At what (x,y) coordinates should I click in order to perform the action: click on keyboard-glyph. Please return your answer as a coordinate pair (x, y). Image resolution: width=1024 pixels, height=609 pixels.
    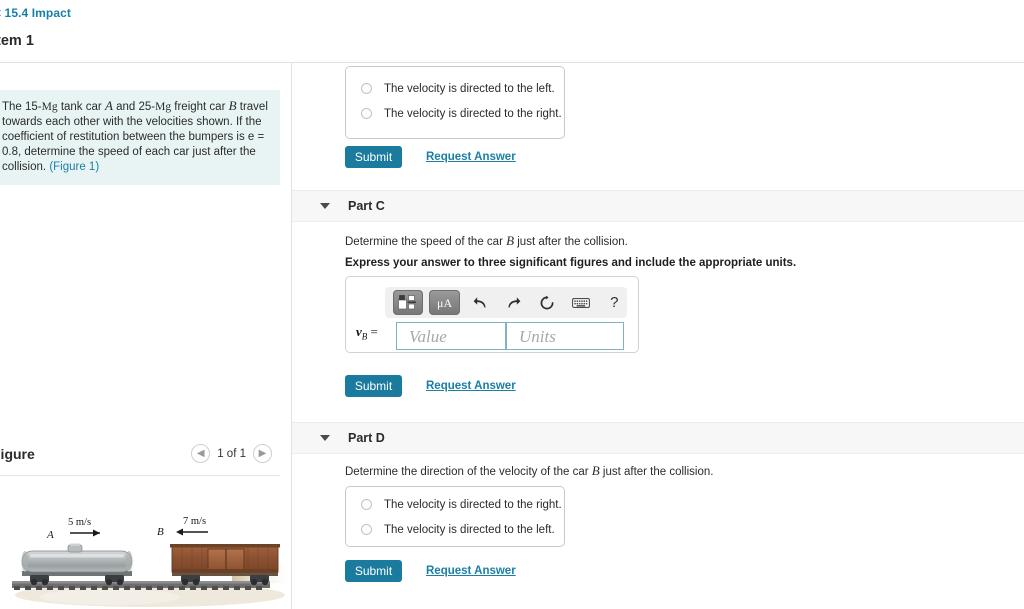
    Looking at the image, I should click on (580, 302).